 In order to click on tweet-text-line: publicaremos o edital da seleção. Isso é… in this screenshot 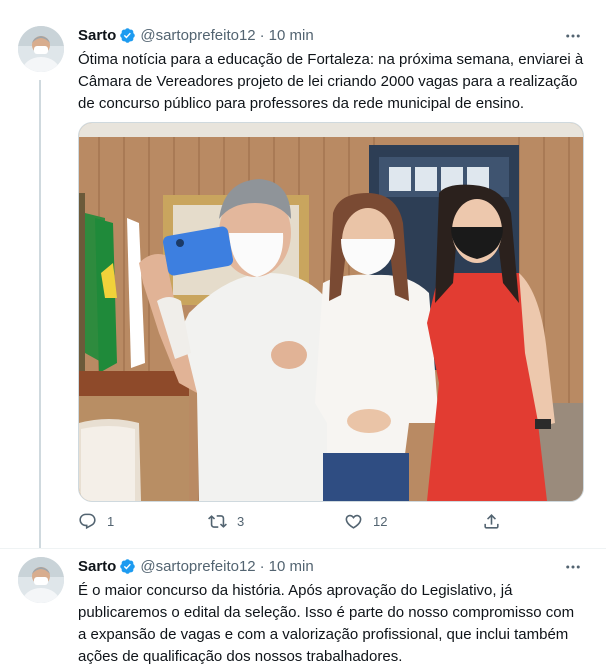, I will do `click(326, 612)`.